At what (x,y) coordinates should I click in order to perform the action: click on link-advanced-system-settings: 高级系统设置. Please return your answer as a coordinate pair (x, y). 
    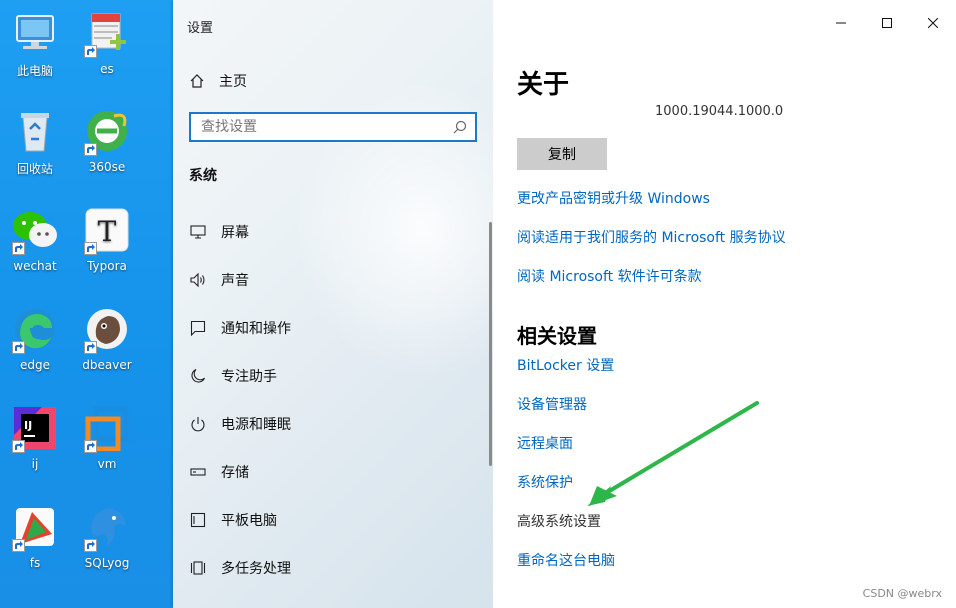
    Looking at the image, I should click on (559, 521).